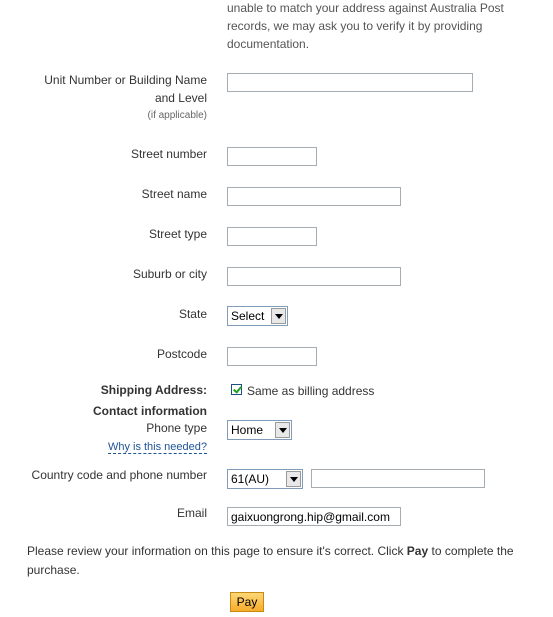  What do you see at coordinates (350, 82) in the screenshot?
I see `unit-input` at bounding box center [350, 82].